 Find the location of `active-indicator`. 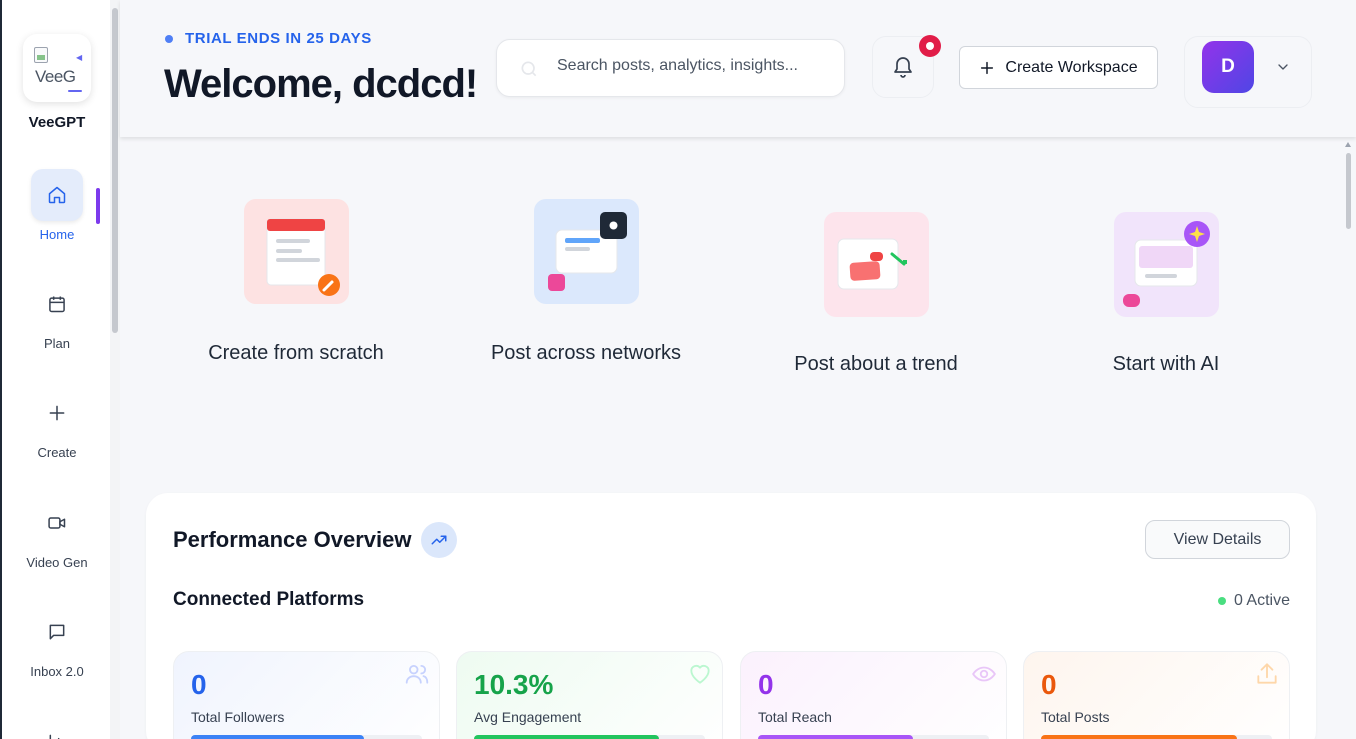

active-indicator is located at coordinates (98, 206).